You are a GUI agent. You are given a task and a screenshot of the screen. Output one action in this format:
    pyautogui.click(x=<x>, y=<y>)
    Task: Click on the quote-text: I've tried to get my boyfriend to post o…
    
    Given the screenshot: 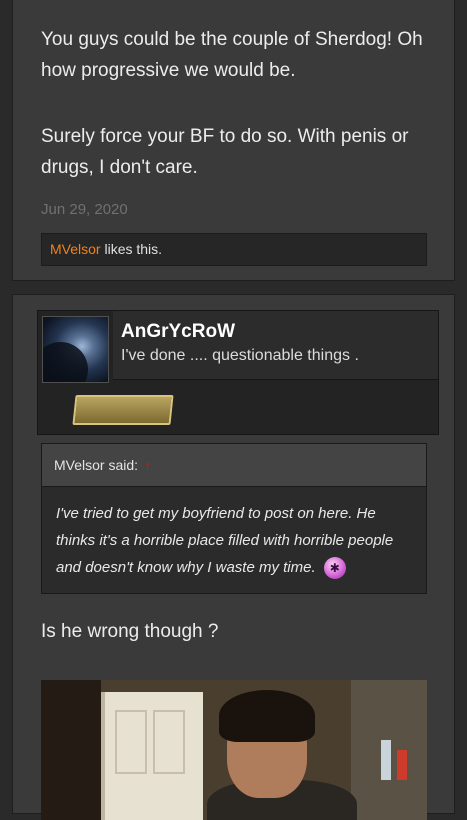 What is the action you would take?
    pyautogui.click(x=234, y=534)
    